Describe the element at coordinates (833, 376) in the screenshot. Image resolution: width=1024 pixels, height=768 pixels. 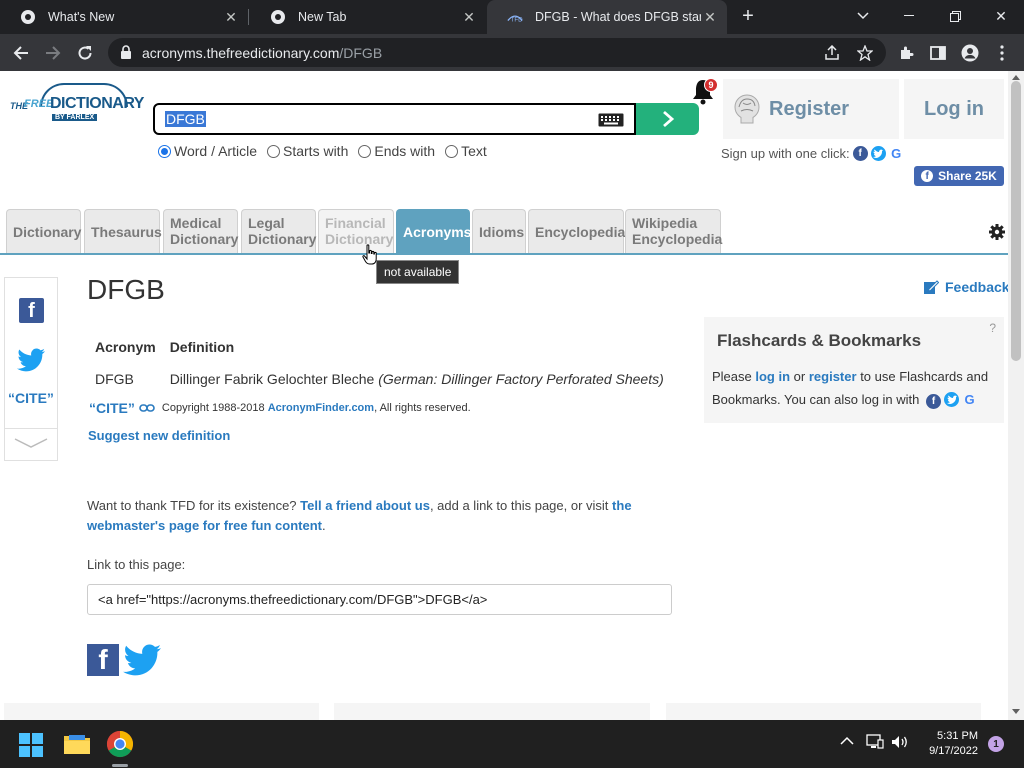
I see `flashcards-register-link: register` at that location.